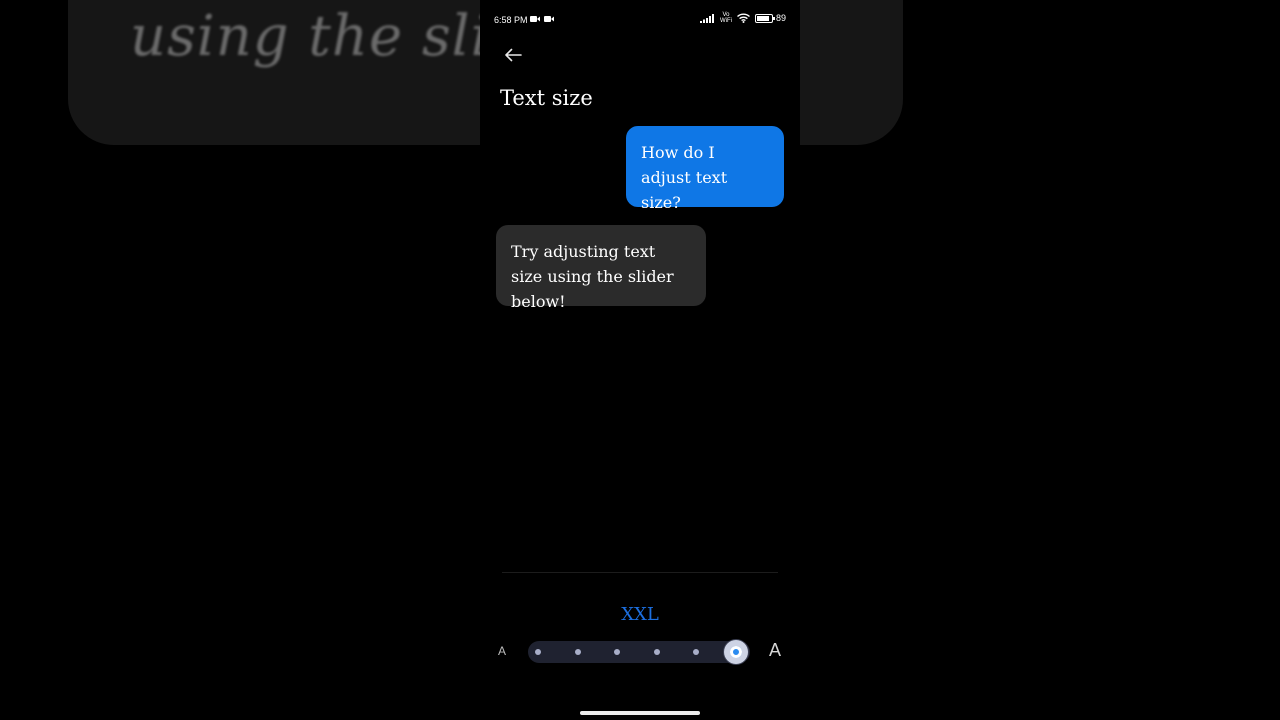 The height and width of the screenshot is (720, 1280). Describe the element at coordinates (775, 650) in the screenshot. I see `large-text-glyph: A` at that location.